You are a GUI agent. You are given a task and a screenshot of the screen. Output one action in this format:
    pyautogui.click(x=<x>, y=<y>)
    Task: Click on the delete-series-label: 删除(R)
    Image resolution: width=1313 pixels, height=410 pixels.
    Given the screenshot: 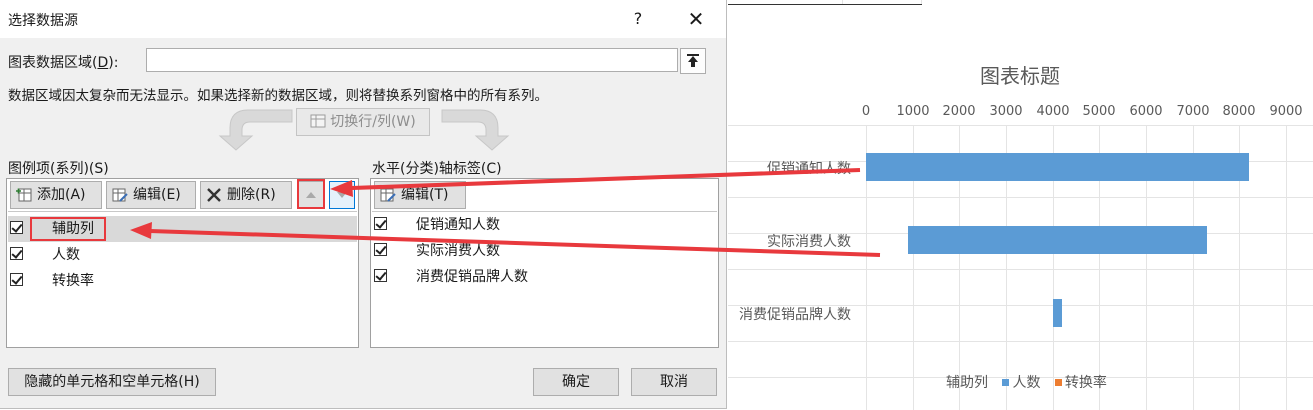 What is the action you would take?
    pyautogui.click(x=251, y=195)
    